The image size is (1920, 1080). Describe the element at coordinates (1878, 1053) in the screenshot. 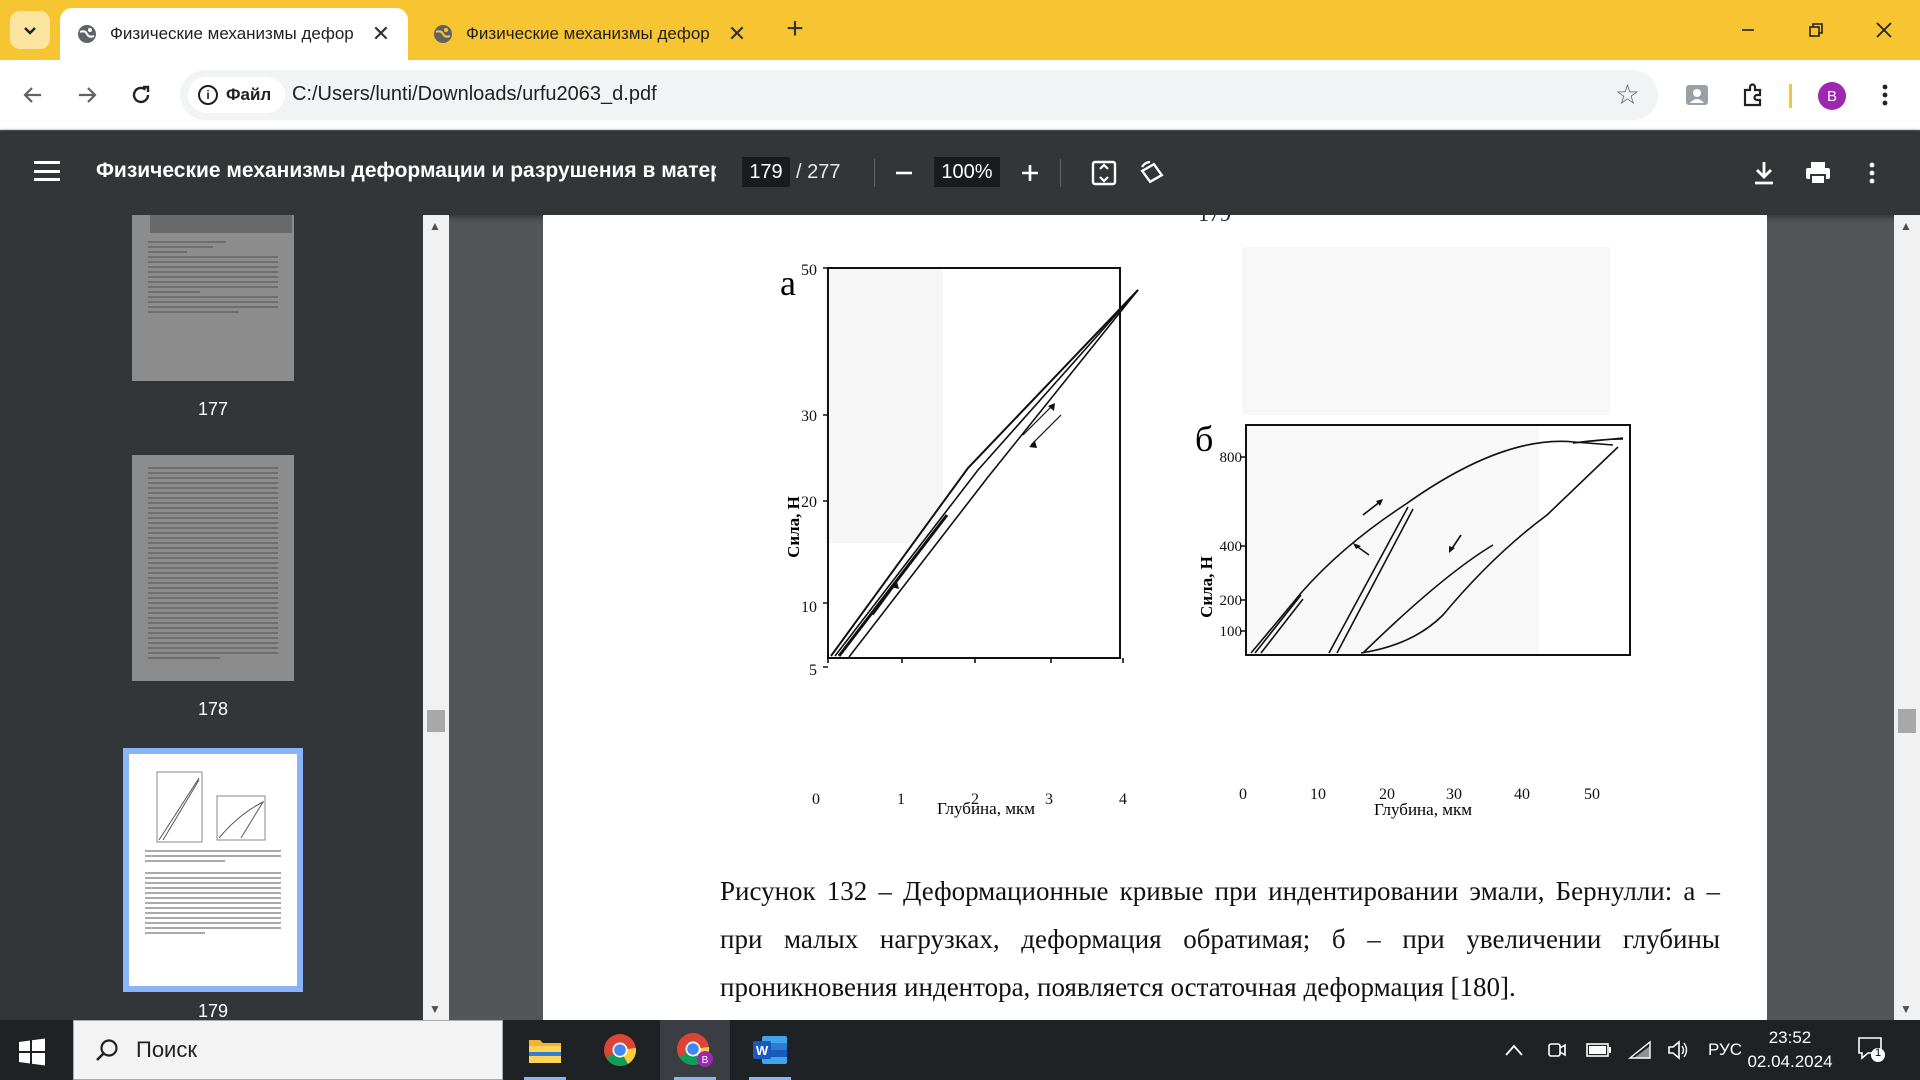

I see `notification-count: 1` at that location.